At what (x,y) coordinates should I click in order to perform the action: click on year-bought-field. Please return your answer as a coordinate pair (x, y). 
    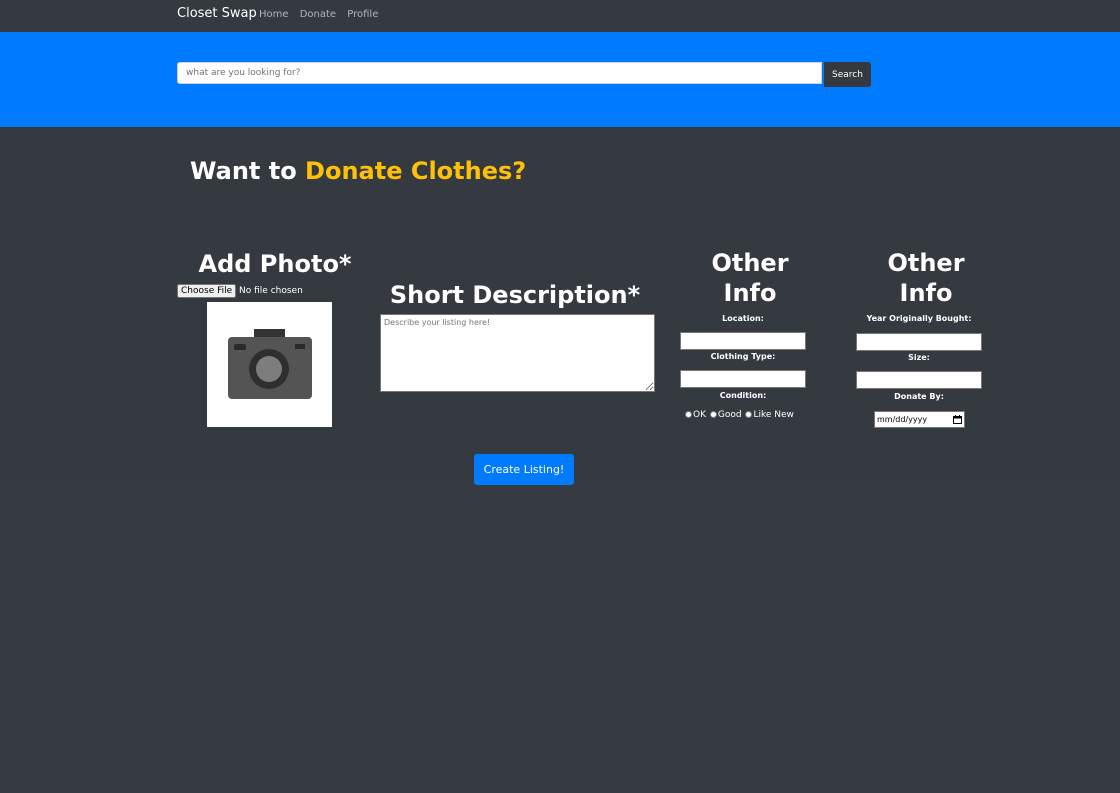
    Looking at the image, I should click on (919, 342).